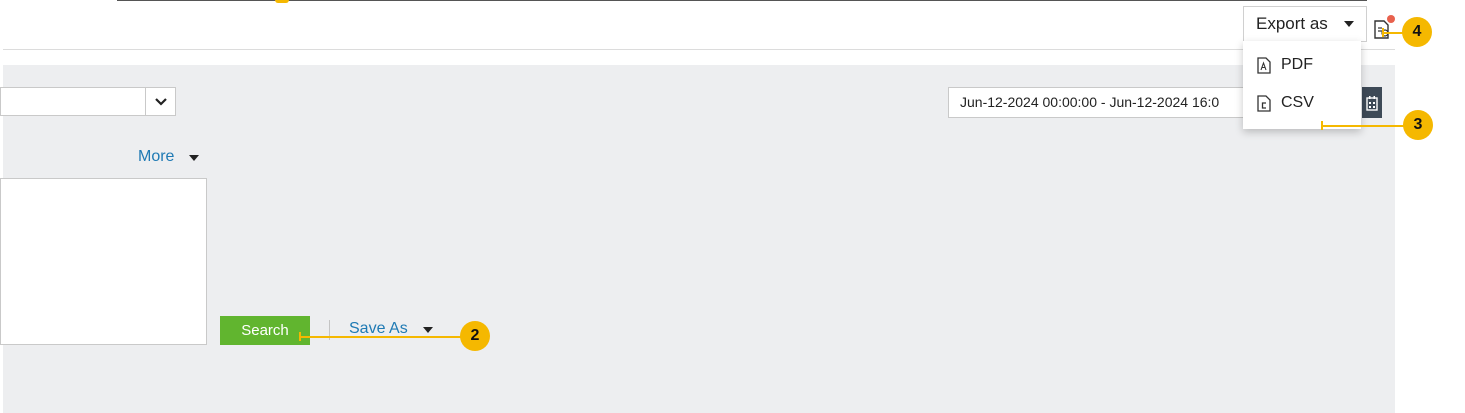  Describe the element at coordinates (1365, 126) in the screenshot. I see `callout-3-line` at that location.